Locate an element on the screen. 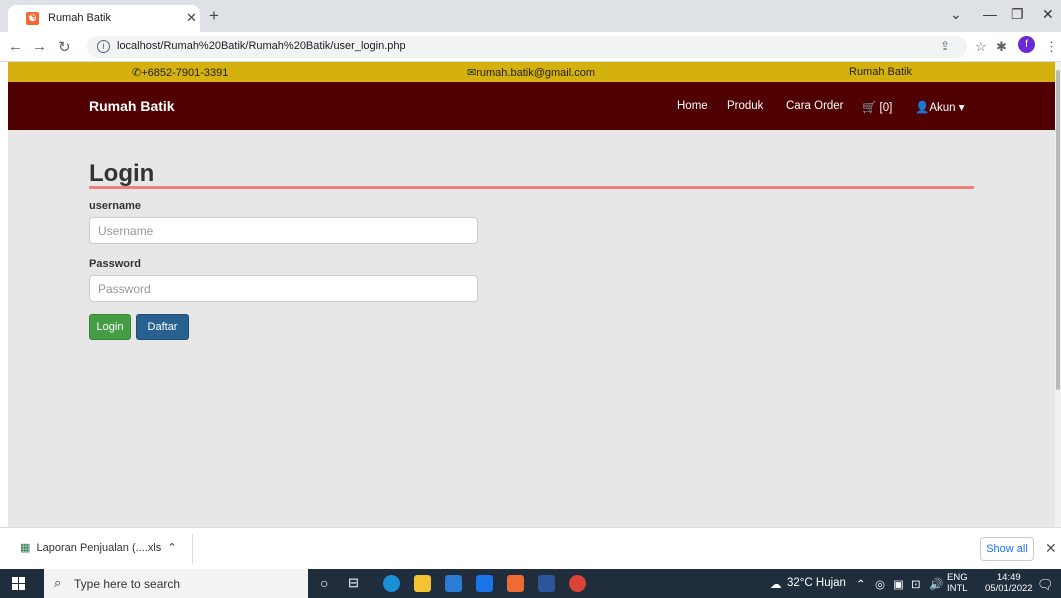 This screenshot has height=598, width=1061. show-all-button: Show all is located at coordinates (1007, 549).